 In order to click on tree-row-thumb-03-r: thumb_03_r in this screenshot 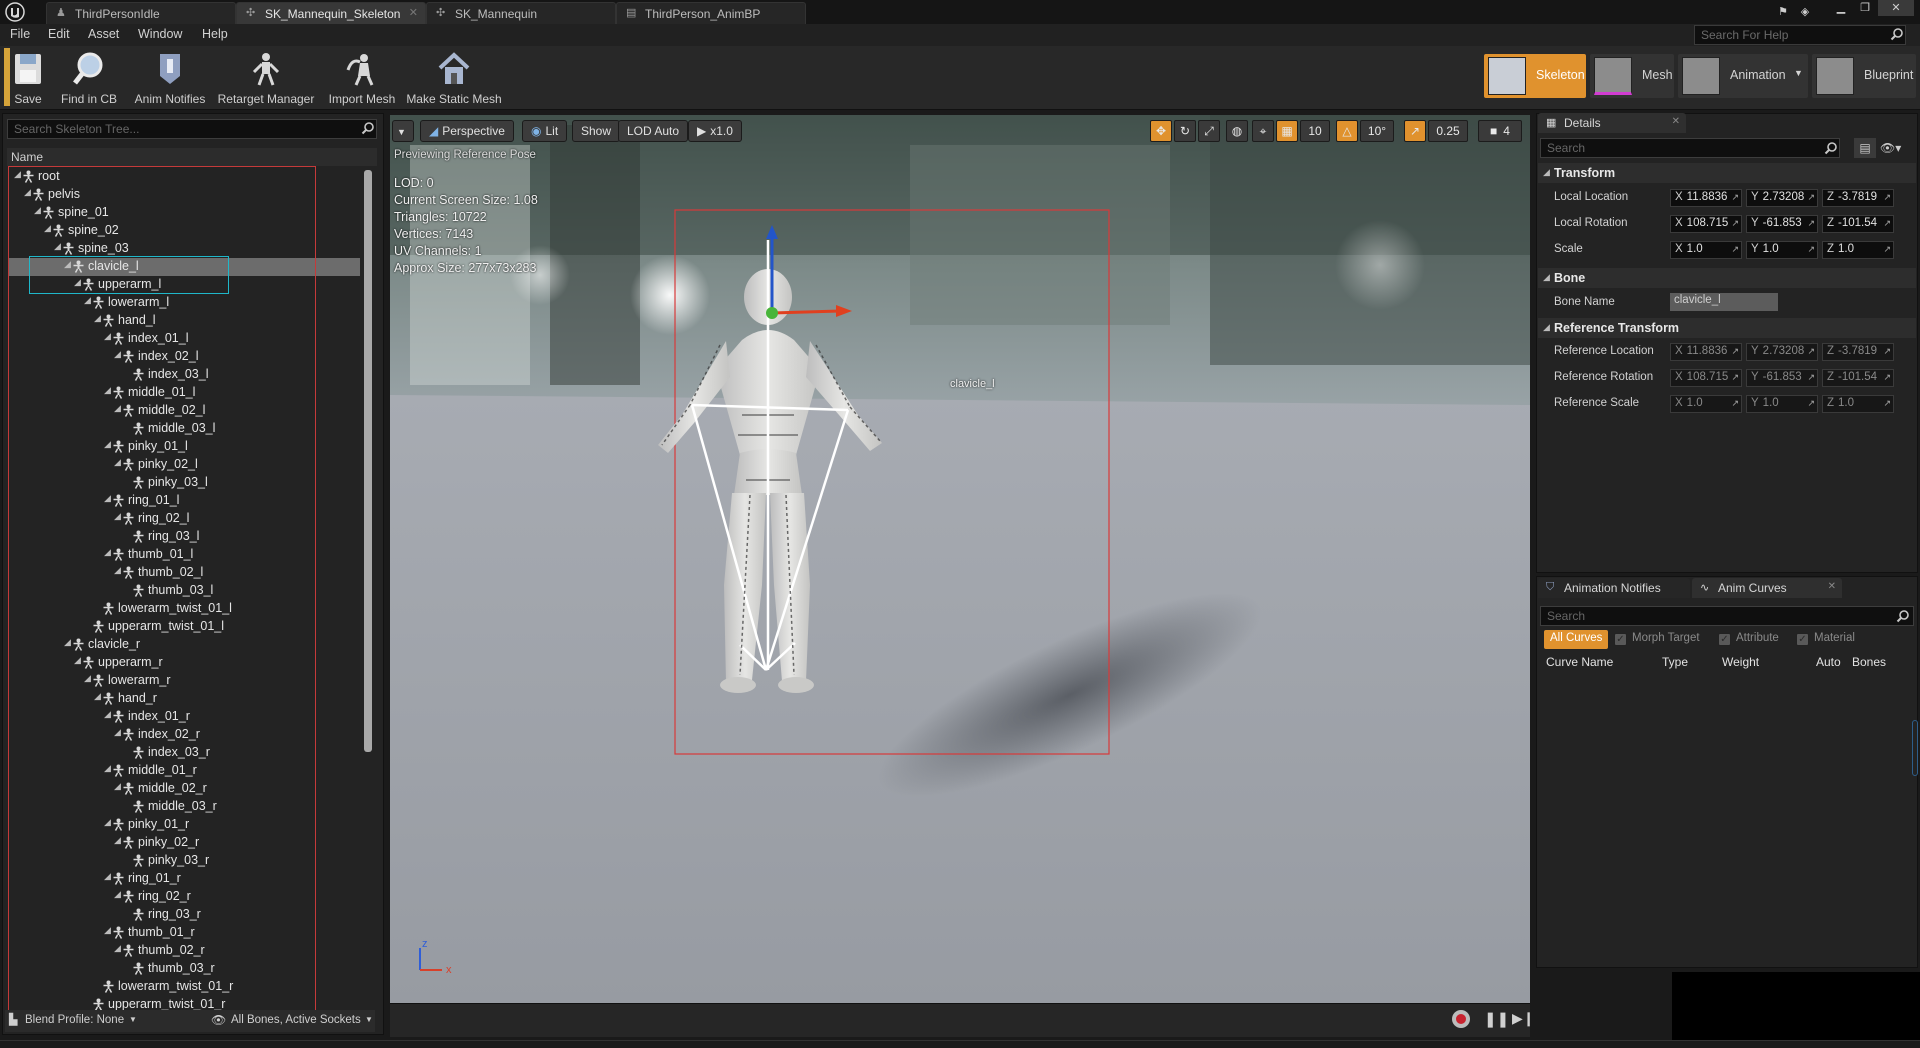, I will do `click(184, 969)`.